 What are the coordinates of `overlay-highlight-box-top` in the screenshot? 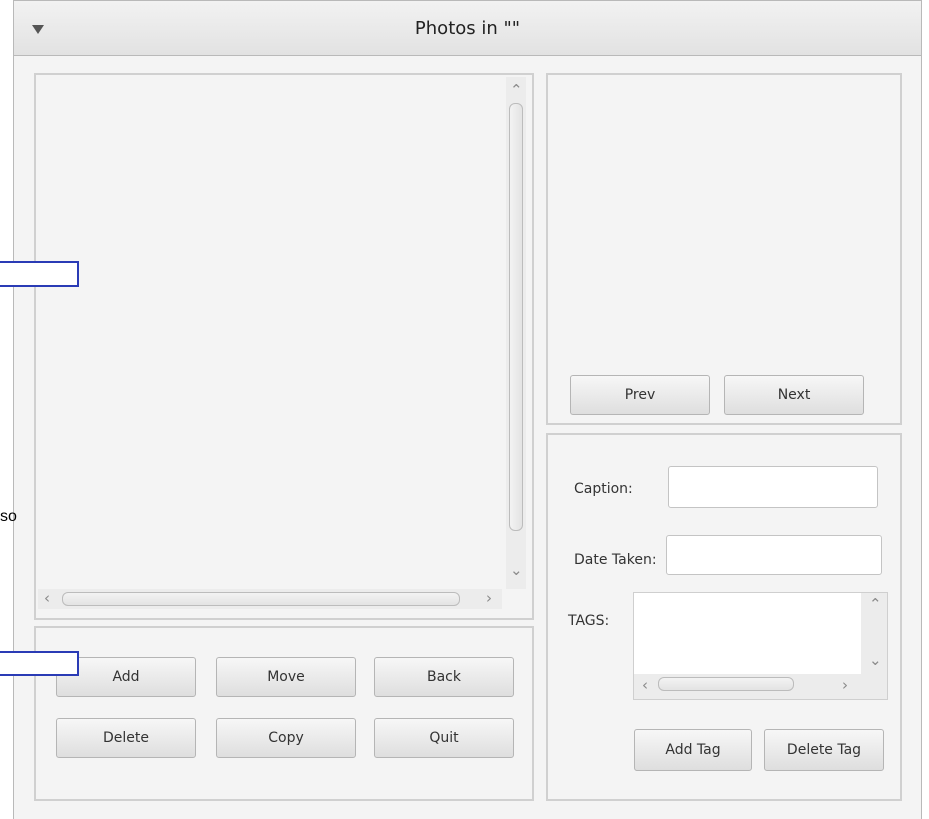 It's located at (39, 274).